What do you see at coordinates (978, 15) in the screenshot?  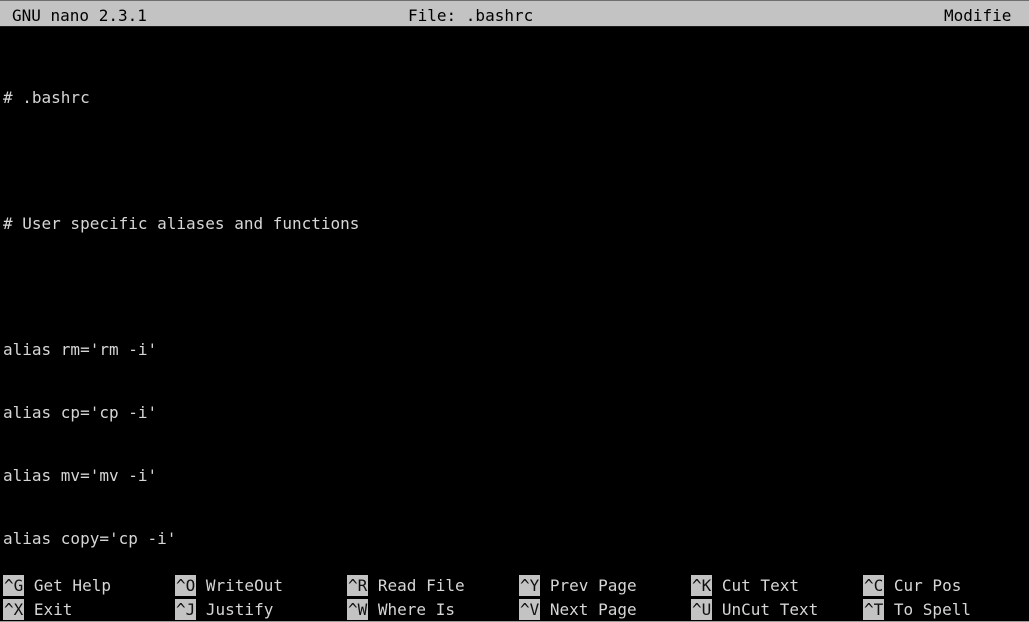 I see `modified-status-label: Modifie` at bounding box center [978, 15].